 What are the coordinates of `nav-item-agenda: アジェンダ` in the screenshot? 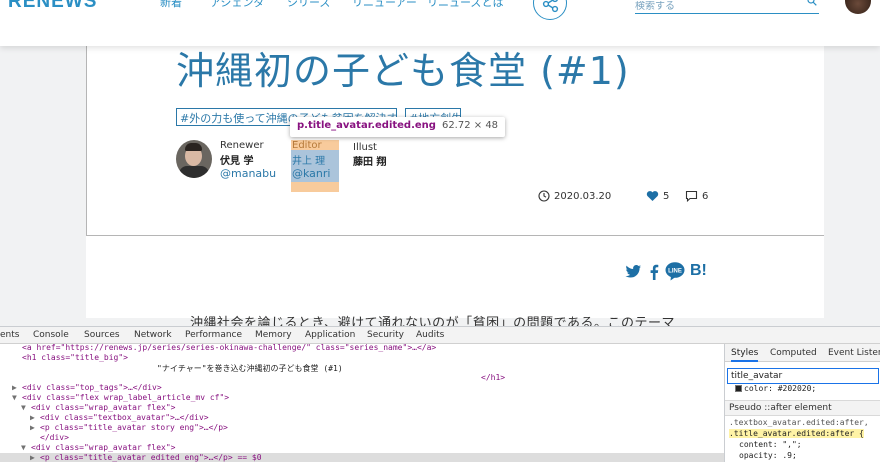 It's located at (237, 5).